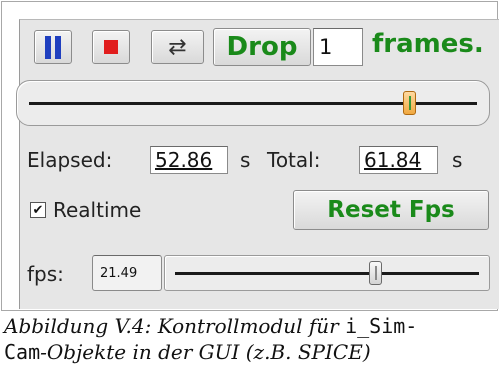 This screenshot has height=372, width=499. What do you see at coordinates (253, 103) in the screenshot?
I see `position-slider` at bounding box center [253, 103].